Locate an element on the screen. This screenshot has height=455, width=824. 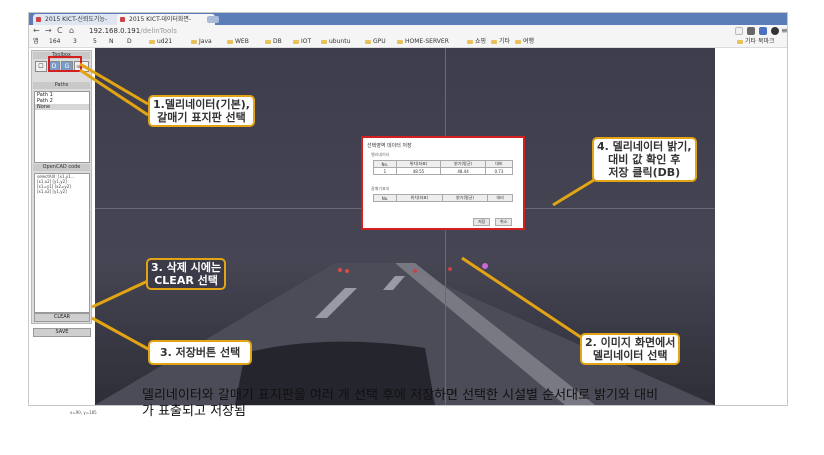
bookmark-item: D is located at coordinates (129, 42).